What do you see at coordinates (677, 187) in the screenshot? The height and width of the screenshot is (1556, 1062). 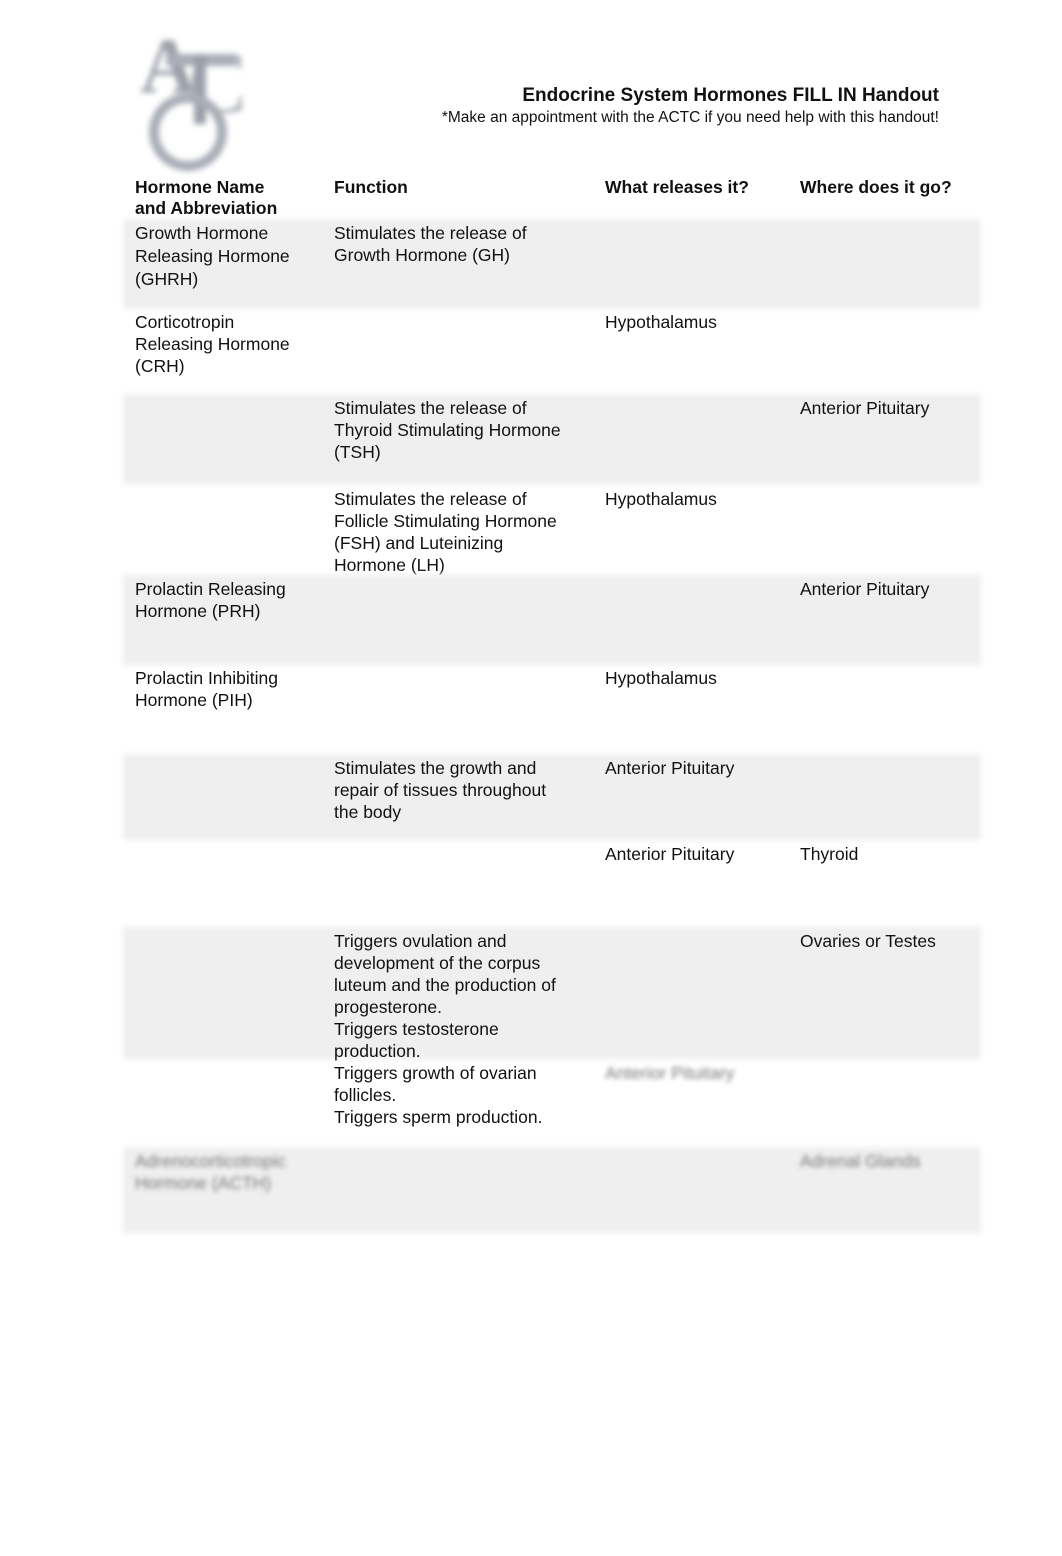 I see `column-header-released-by: What releases it?` at bounding box center [677, 187].